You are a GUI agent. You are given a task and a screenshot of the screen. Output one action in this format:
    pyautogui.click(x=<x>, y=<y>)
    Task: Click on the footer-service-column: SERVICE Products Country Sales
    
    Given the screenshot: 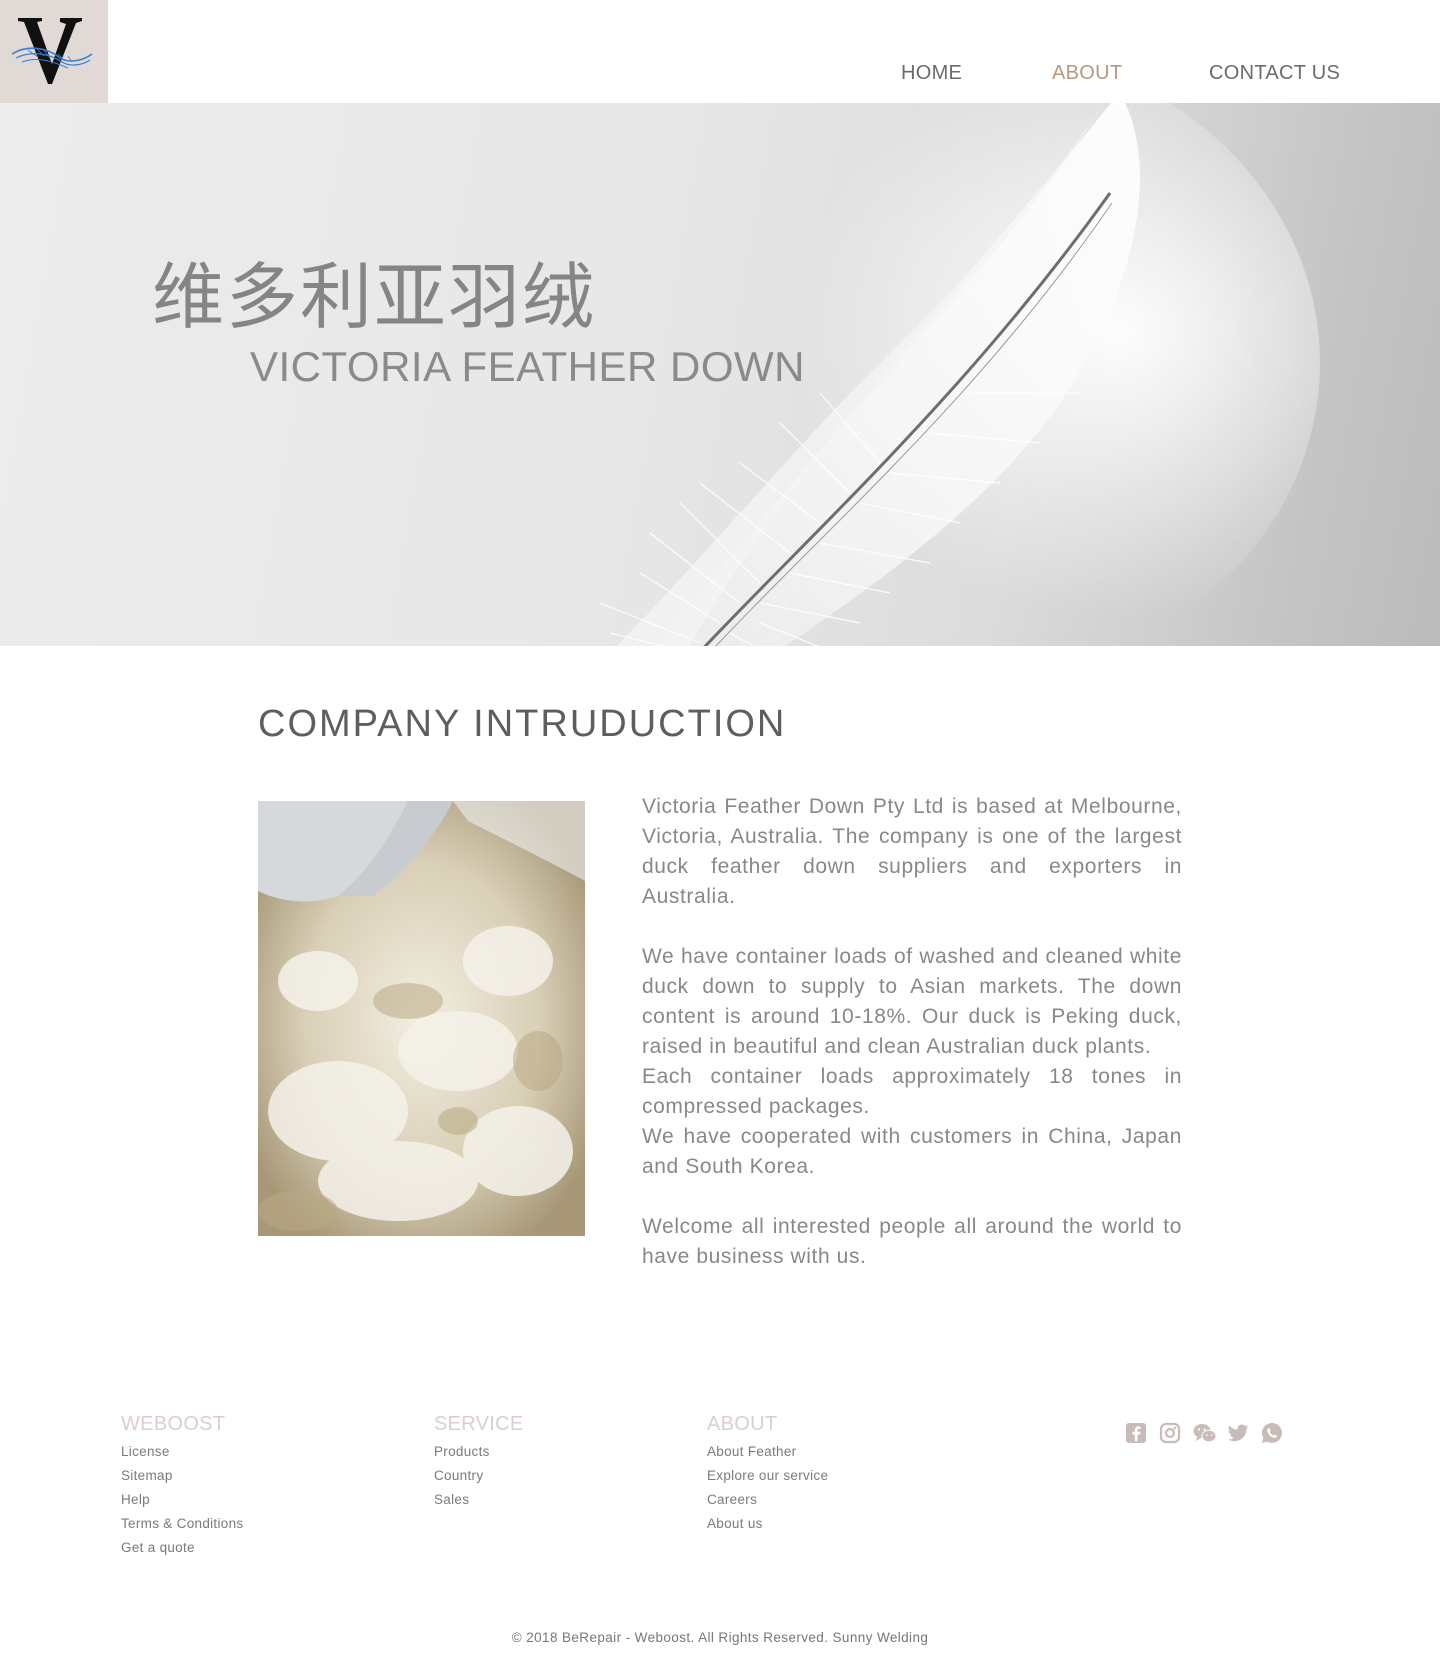 What is the action you would take?
    pyautogui.click(x=479, y=1462)
    